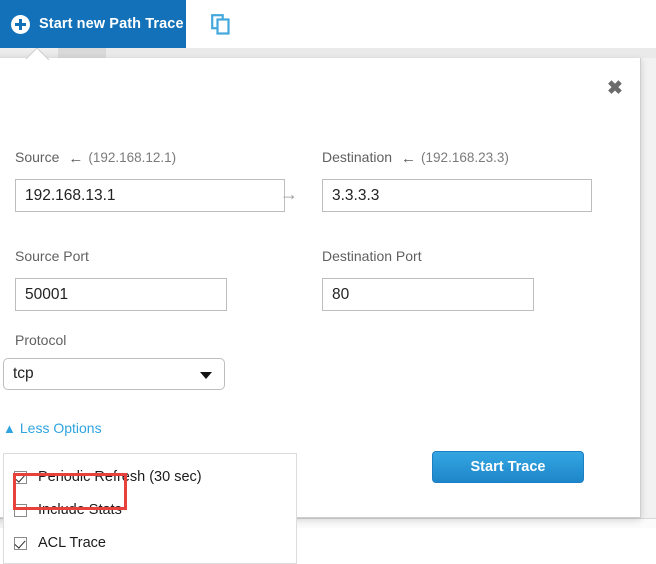 The height and width of the screenshot is (564, 656). I want to click on destination-label-group: Destination ← (192.168.23.3), so click(415, 158).